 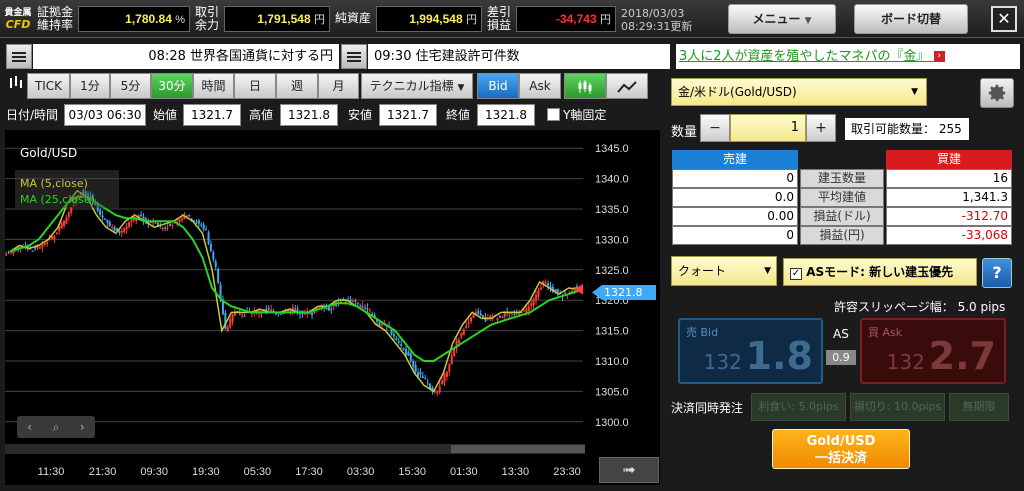 What do you see at coordinates (566, 19) in the screenshot?
I see `pl-value: -34,743 円` at bounding box center [566, 19].